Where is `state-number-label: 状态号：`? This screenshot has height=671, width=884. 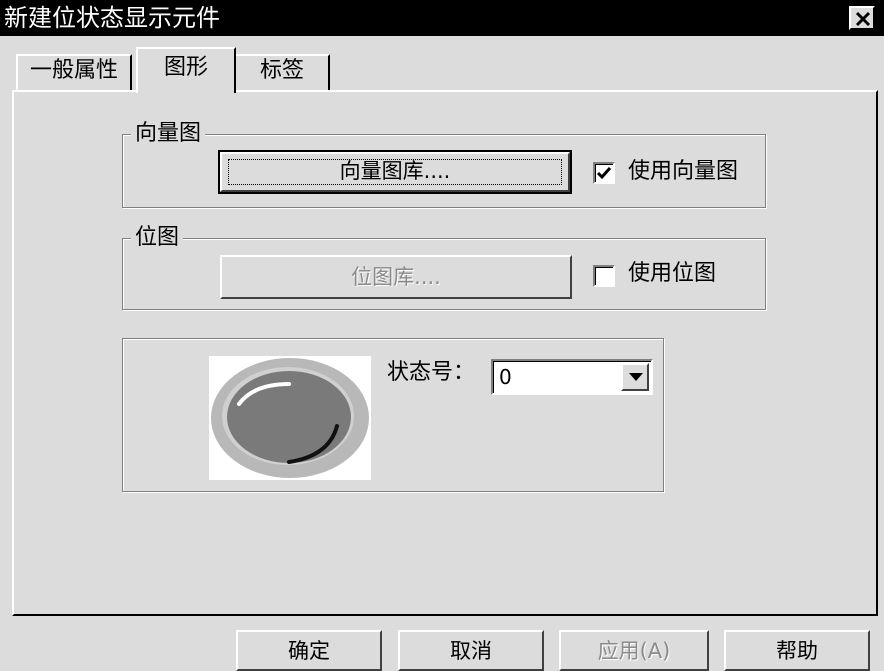 state-number-label: 状态号： is located at coordinates (431, 372).